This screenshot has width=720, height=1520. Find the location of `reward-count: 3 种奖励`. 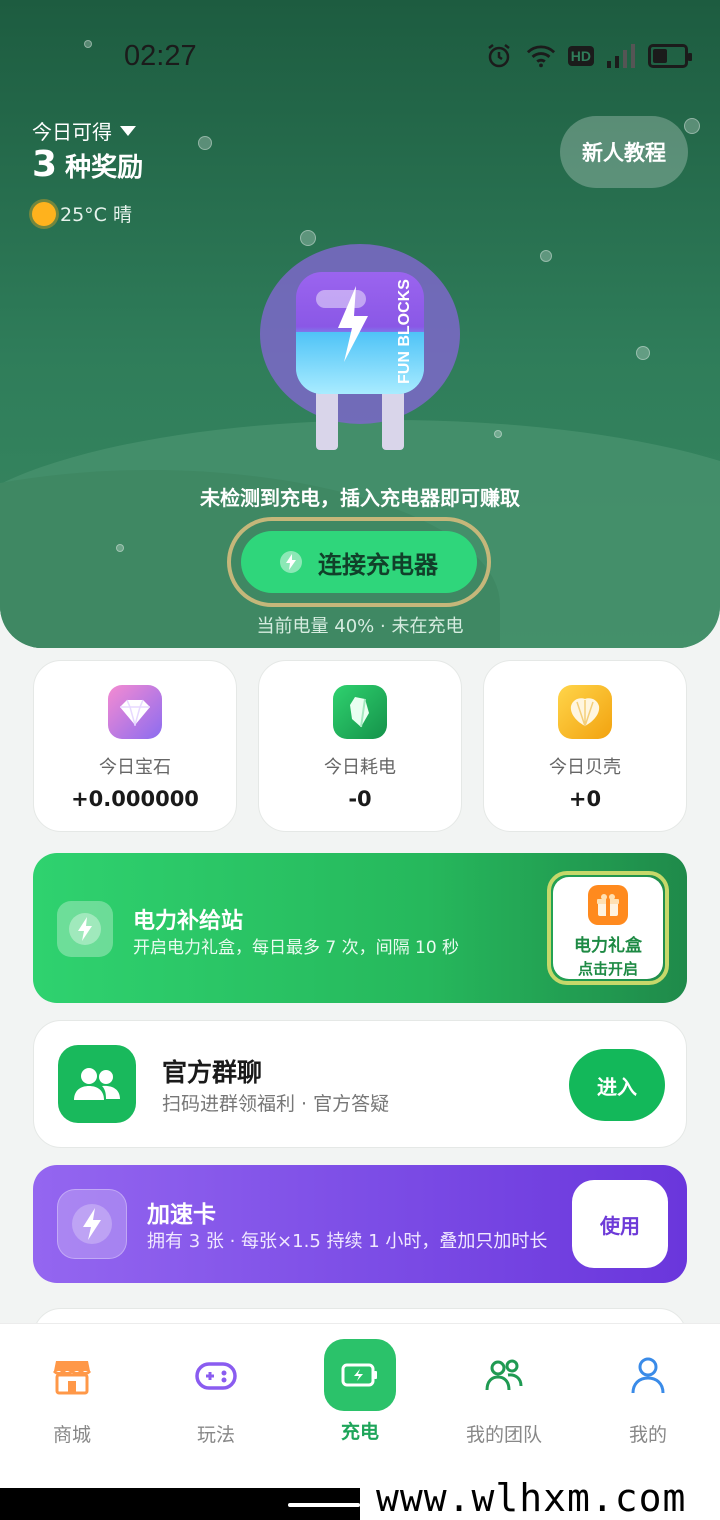

reward-count: 3 种奖励 is located at coordinates (87, 164).